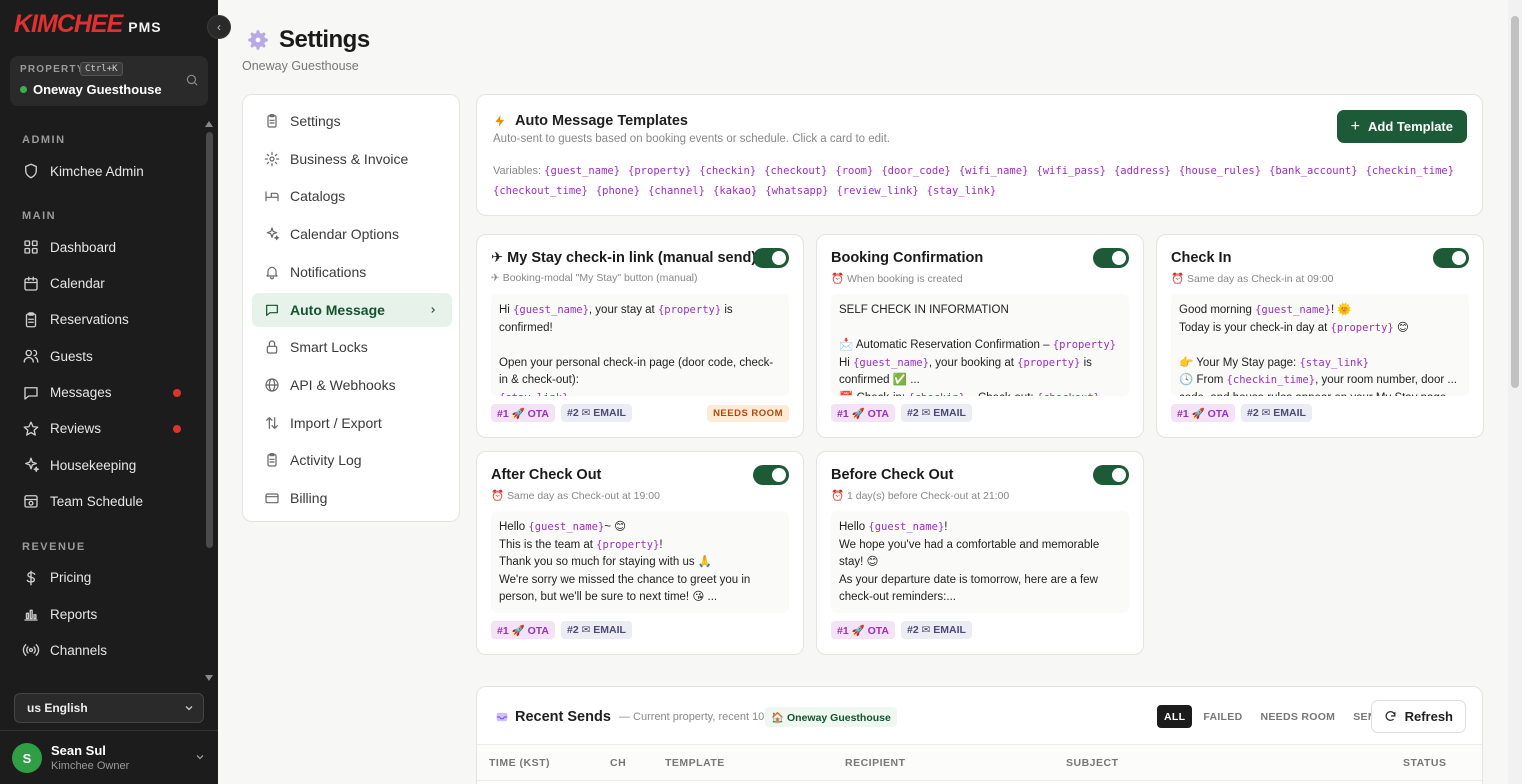  What do you see at coordinates (924, 310) in the screenshot?
I see `message-text: SELF CHECK IN INFORMATION` at bounding box center [924, 310].